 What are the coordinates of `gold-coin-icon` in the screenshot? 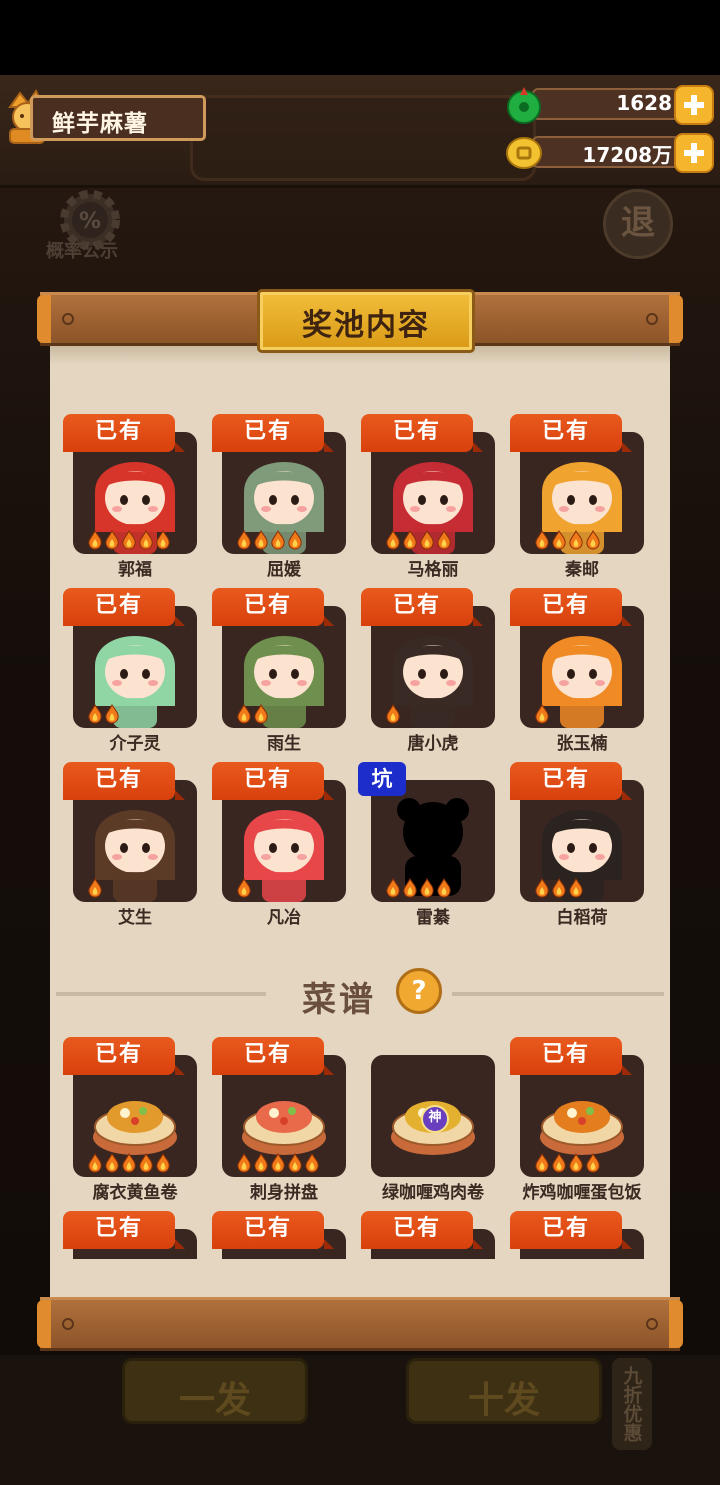 It's located at (524, 153).